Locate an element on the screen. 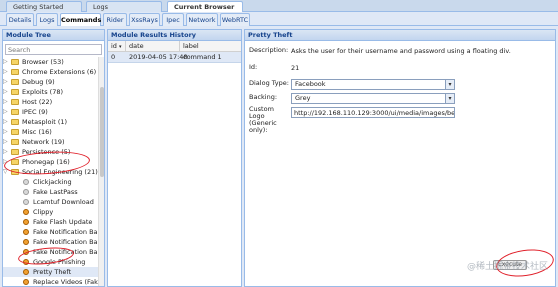  module-search-input is located at coordinates (53, 49).